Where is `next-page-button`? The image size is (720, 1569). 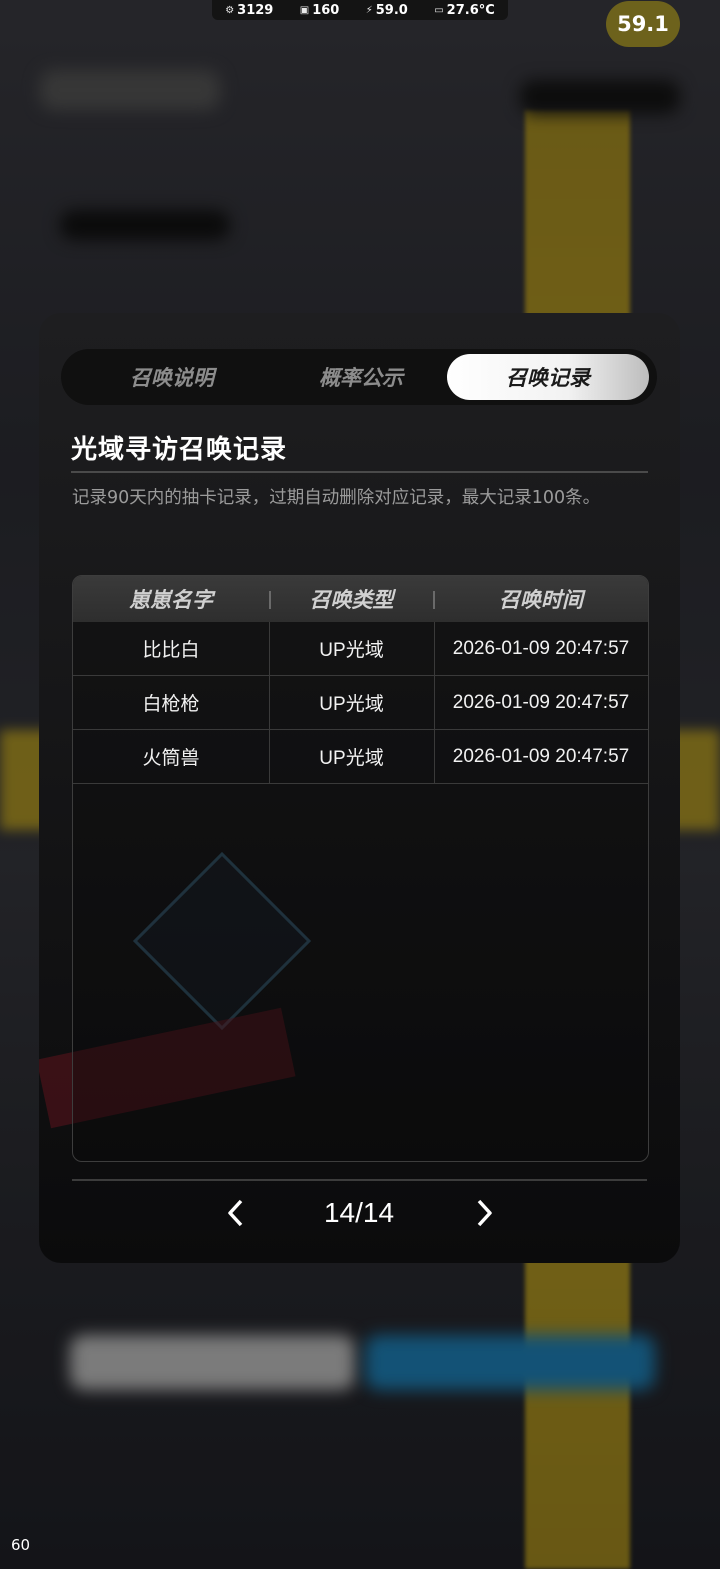
next-page-button is located at coordinates (484, 1213).